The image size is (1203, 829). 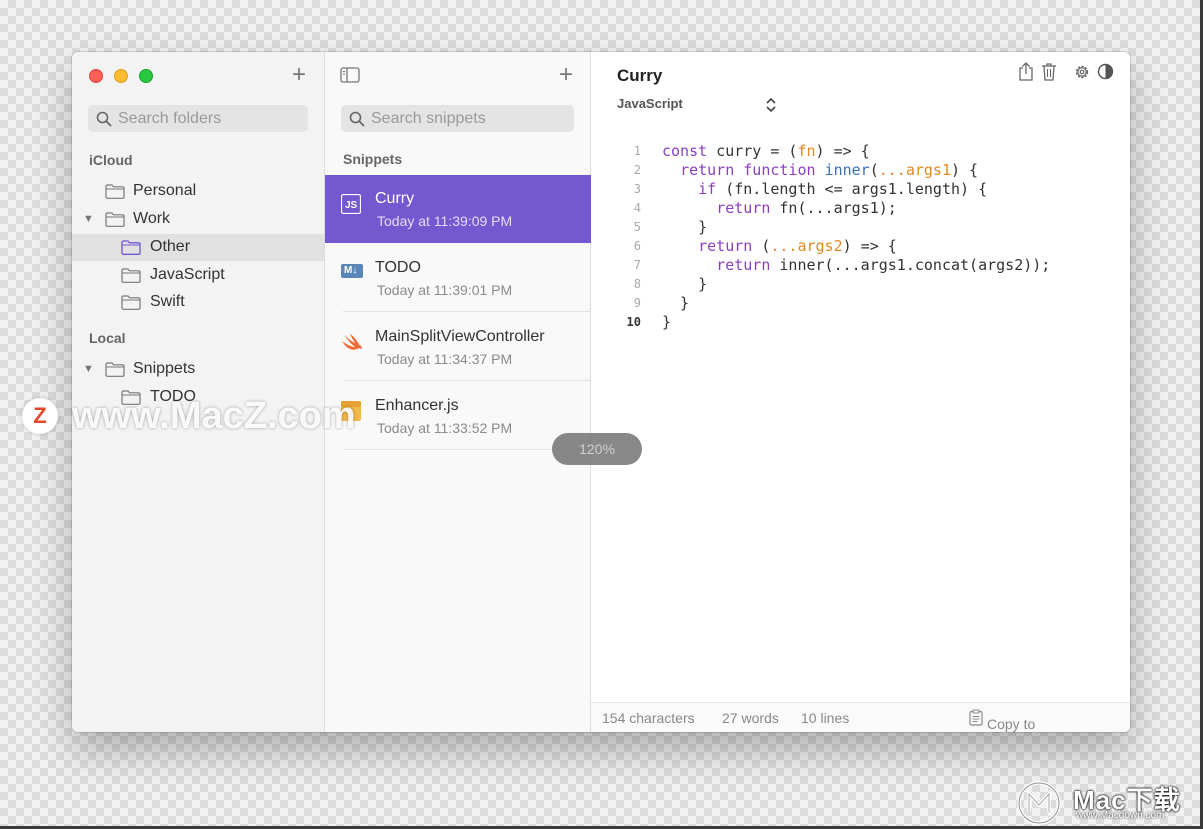 I want to click on add-snippet-button: +, so click(x=566, y=75).